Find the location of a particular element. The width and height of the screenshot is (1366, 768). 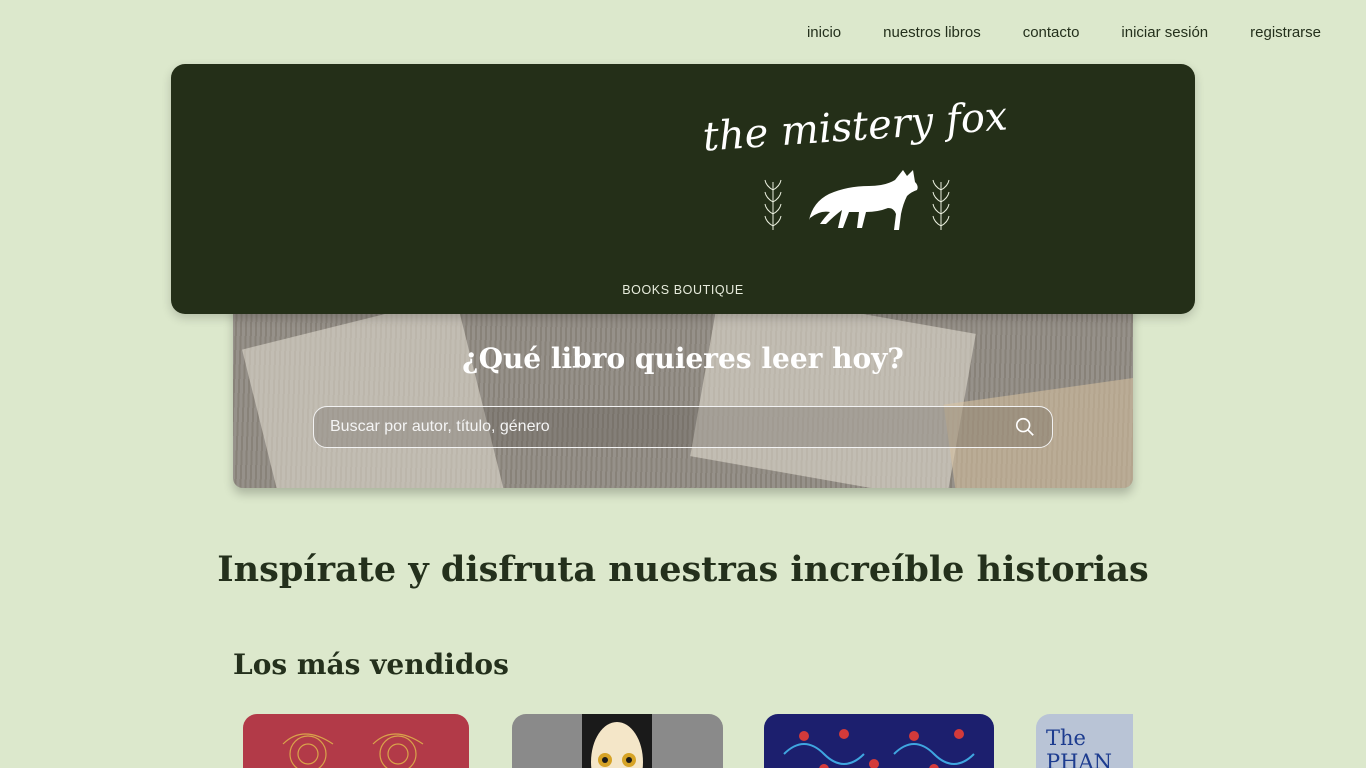

search-bar is located at coordinates (683, 427).